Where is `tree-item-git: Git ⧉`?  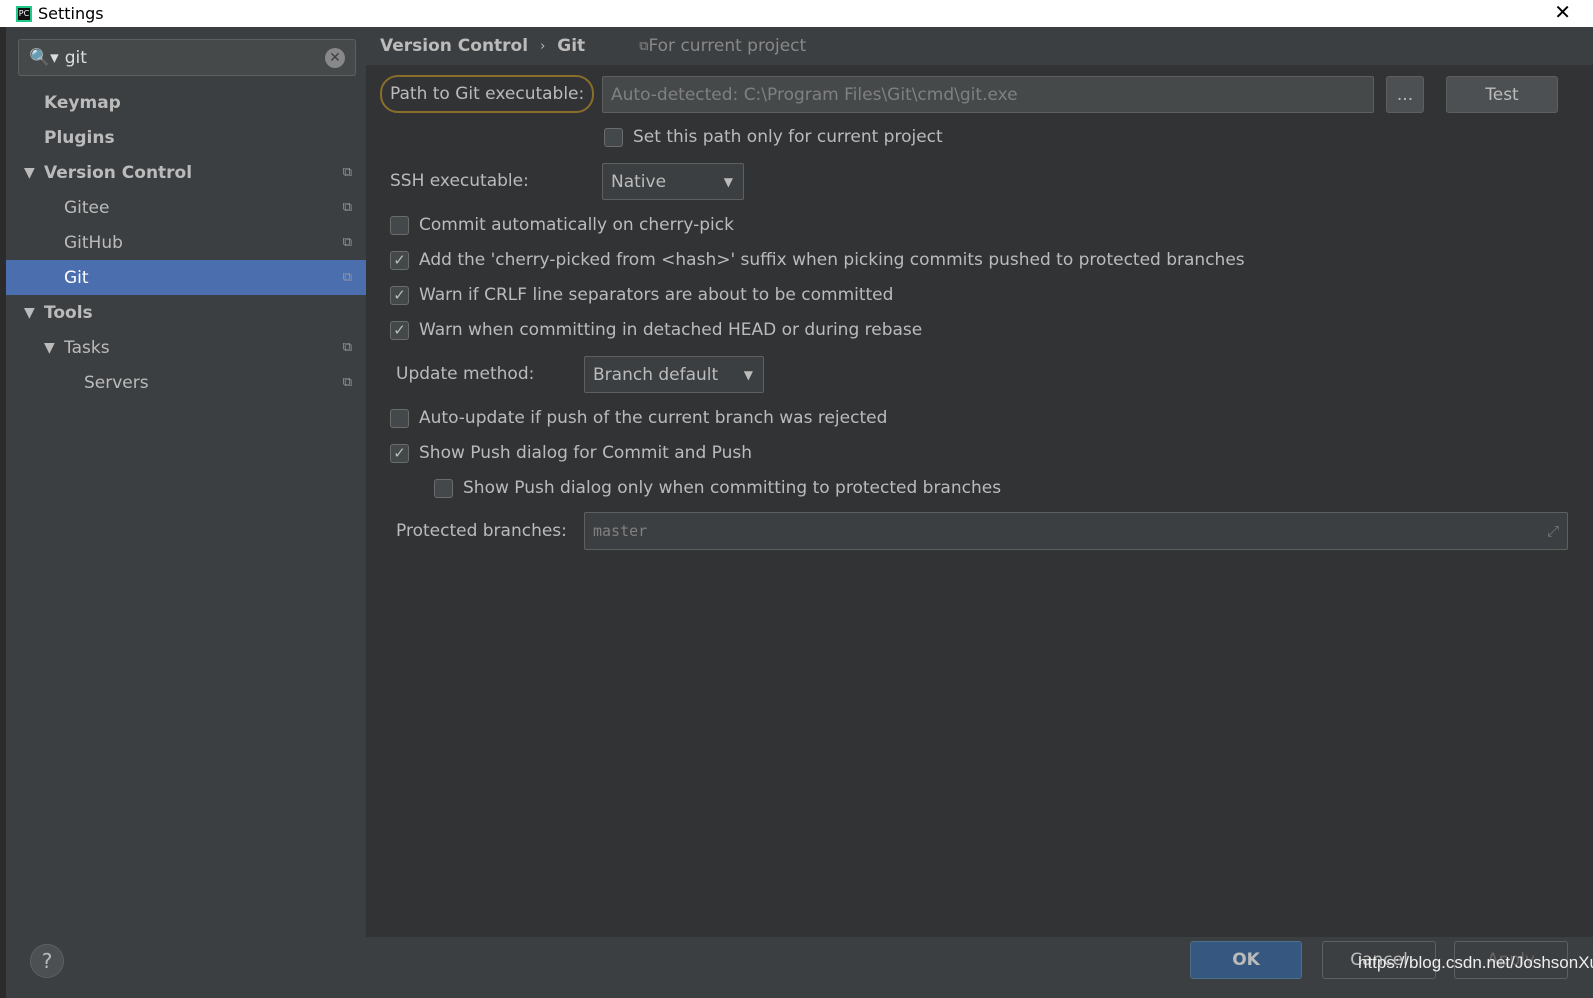
tree-item-git: Git ⧉ is located at coordinates (186, 277).